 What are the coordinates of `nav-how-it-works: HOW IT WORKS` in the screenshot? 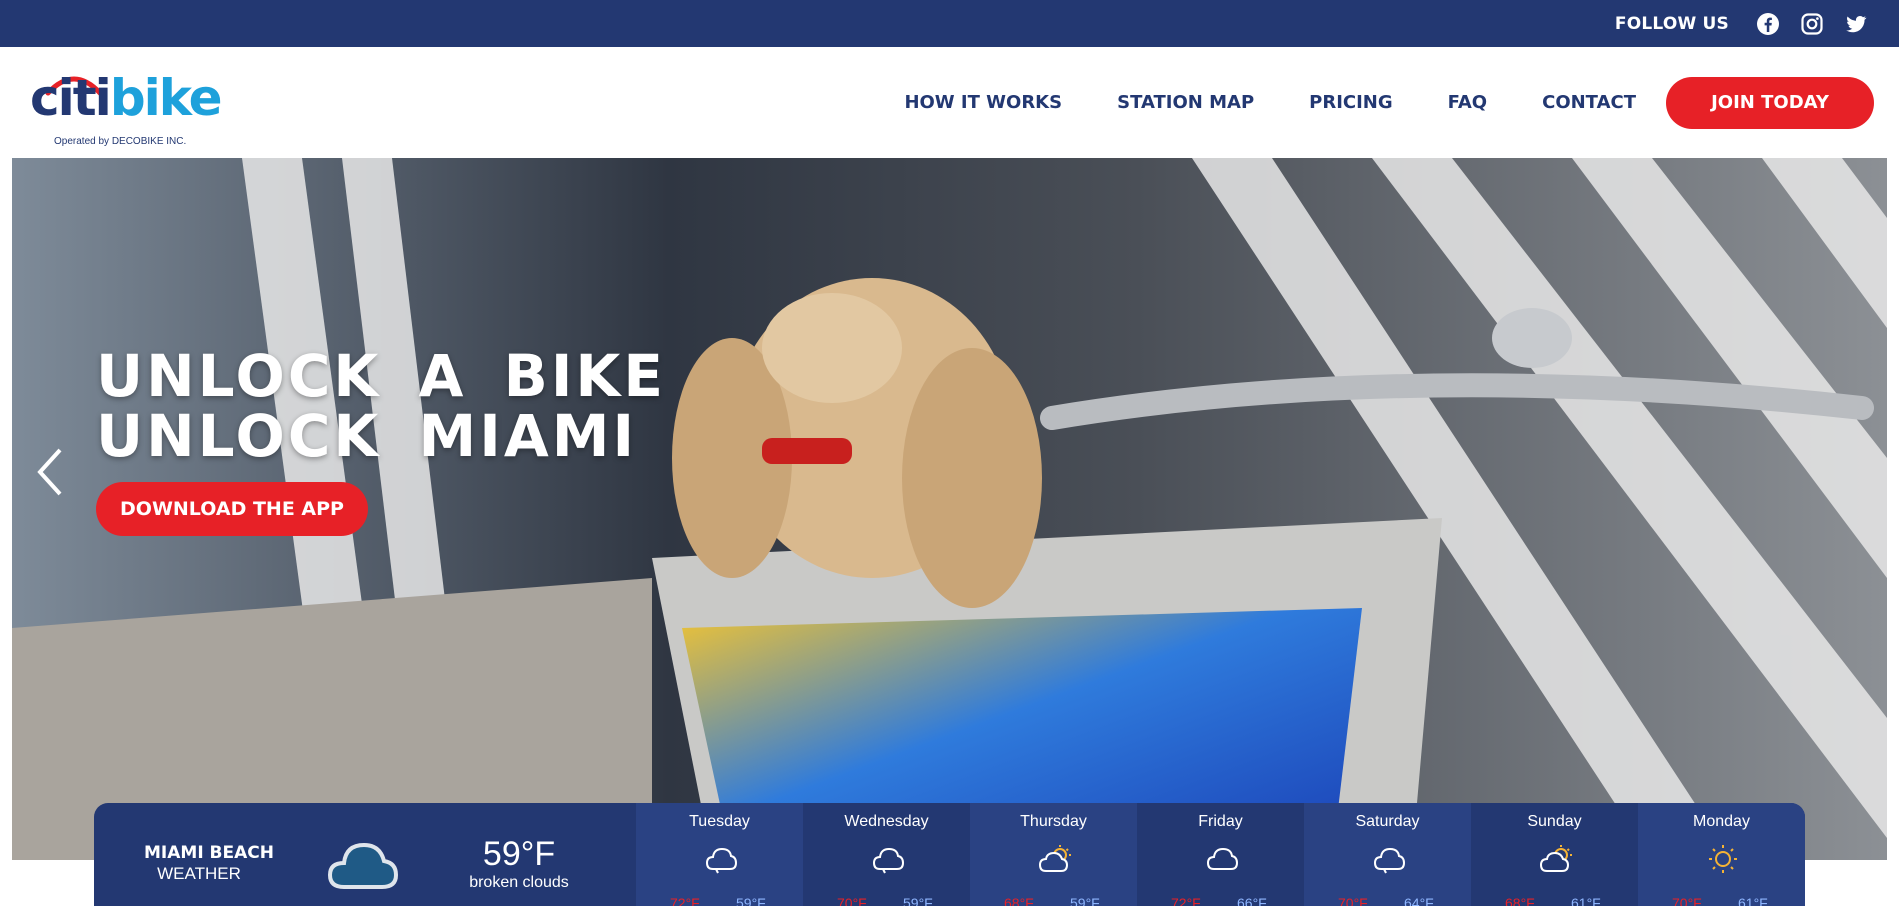 It's located at (983, 102).